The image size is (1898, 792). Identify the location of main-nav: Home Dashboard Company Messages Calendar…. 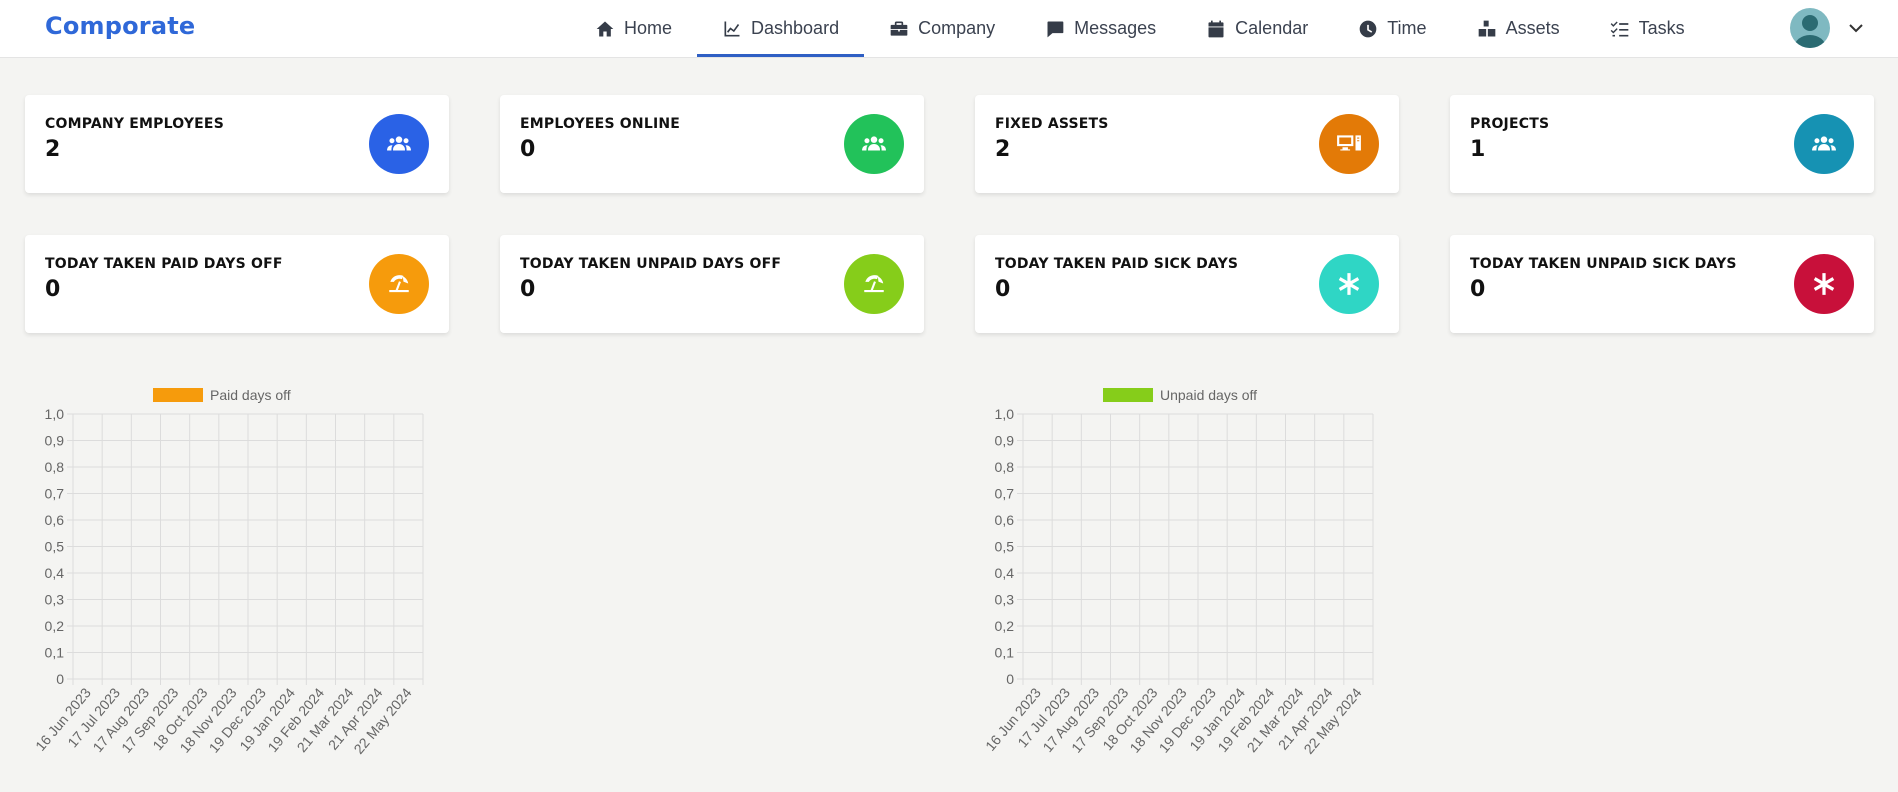
(1140, 28).